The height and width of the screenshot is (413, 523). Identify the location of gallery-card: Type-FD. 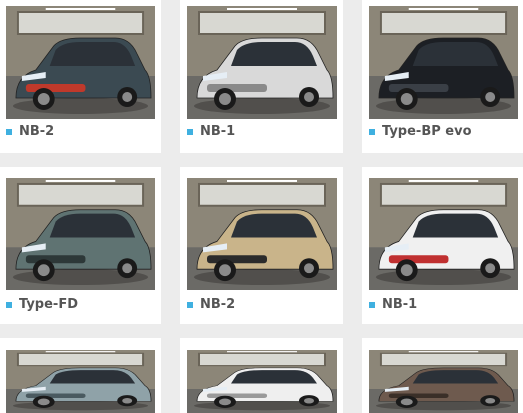
(80, 245).